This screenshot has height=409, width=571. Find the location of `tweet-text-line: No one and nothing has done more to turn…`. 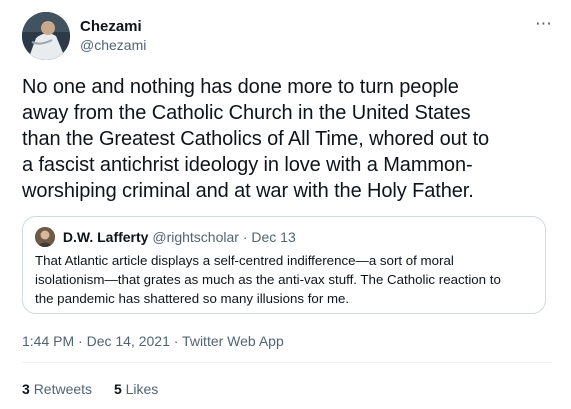

tweet-text-line: No one and nothing has done more to turn… is located at coordinates (240, 87).